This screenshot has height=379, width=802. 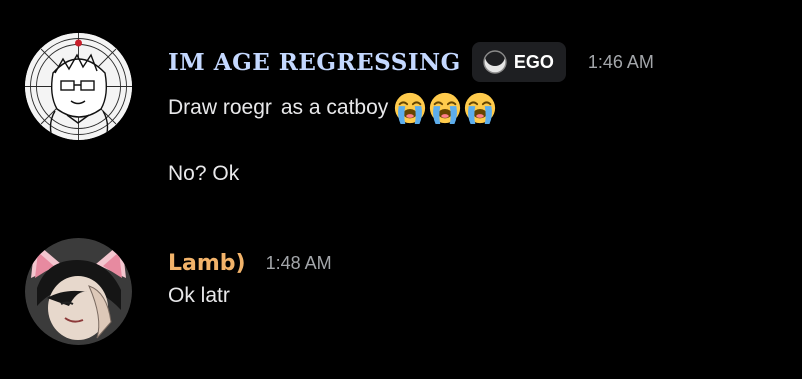 I want to click on message-text: as a catboy, so click(x=334, y=107).